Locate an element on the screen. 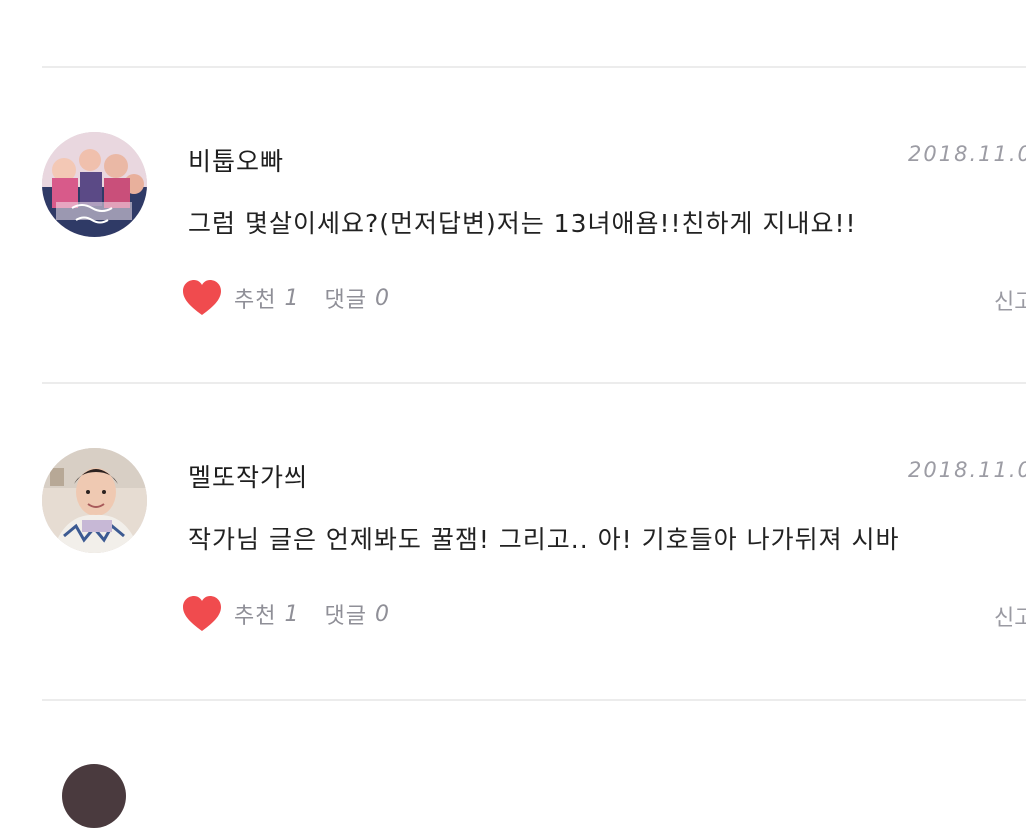  username: 멜또작가씌 is located at coordinates (248, 476).